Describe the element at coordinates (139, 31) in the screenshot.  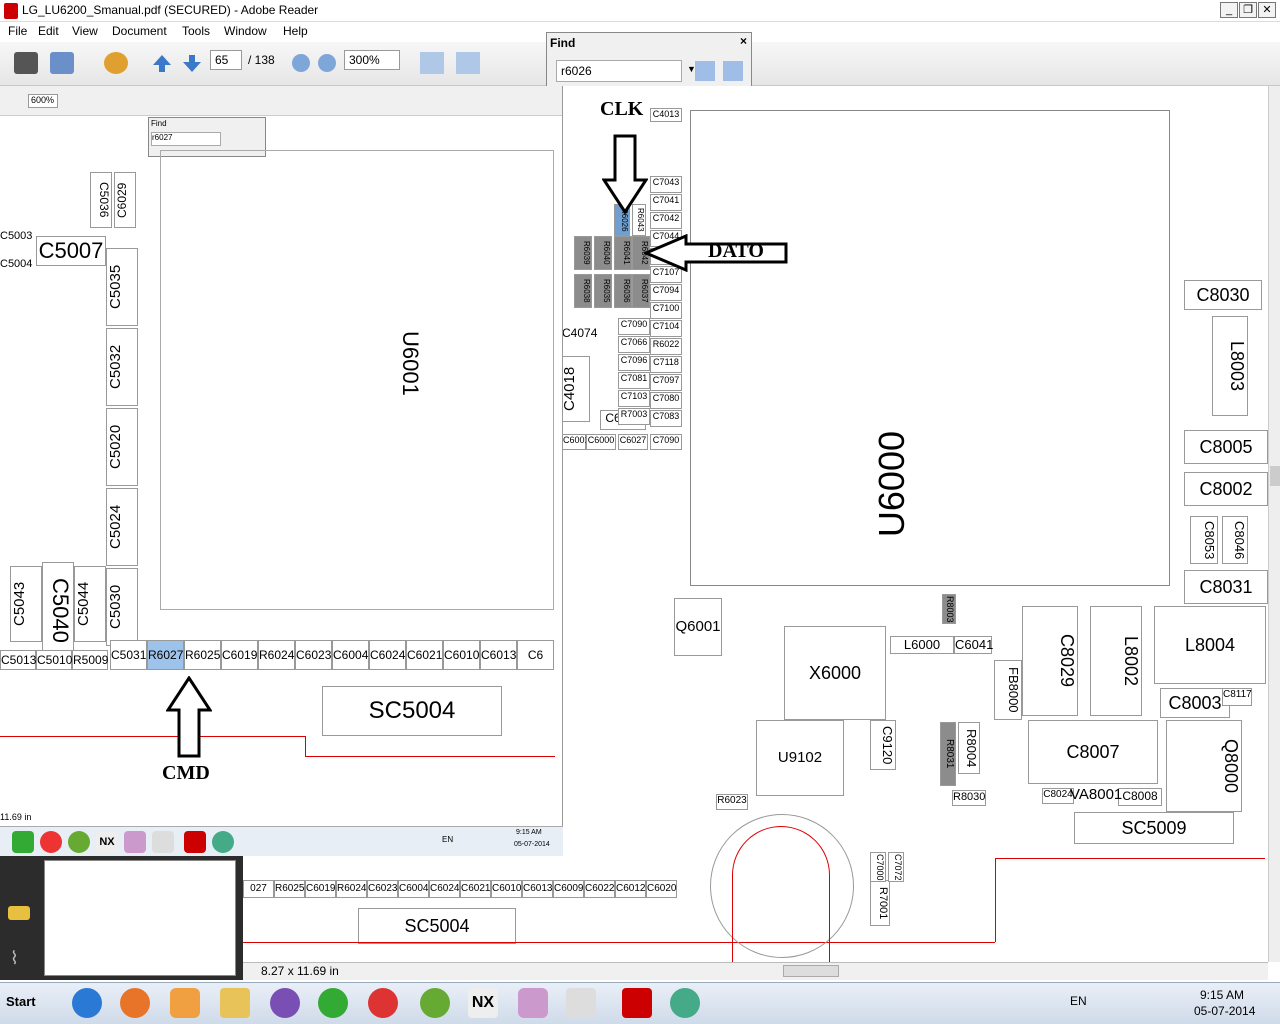
I see `menu-document: Document` at that location.